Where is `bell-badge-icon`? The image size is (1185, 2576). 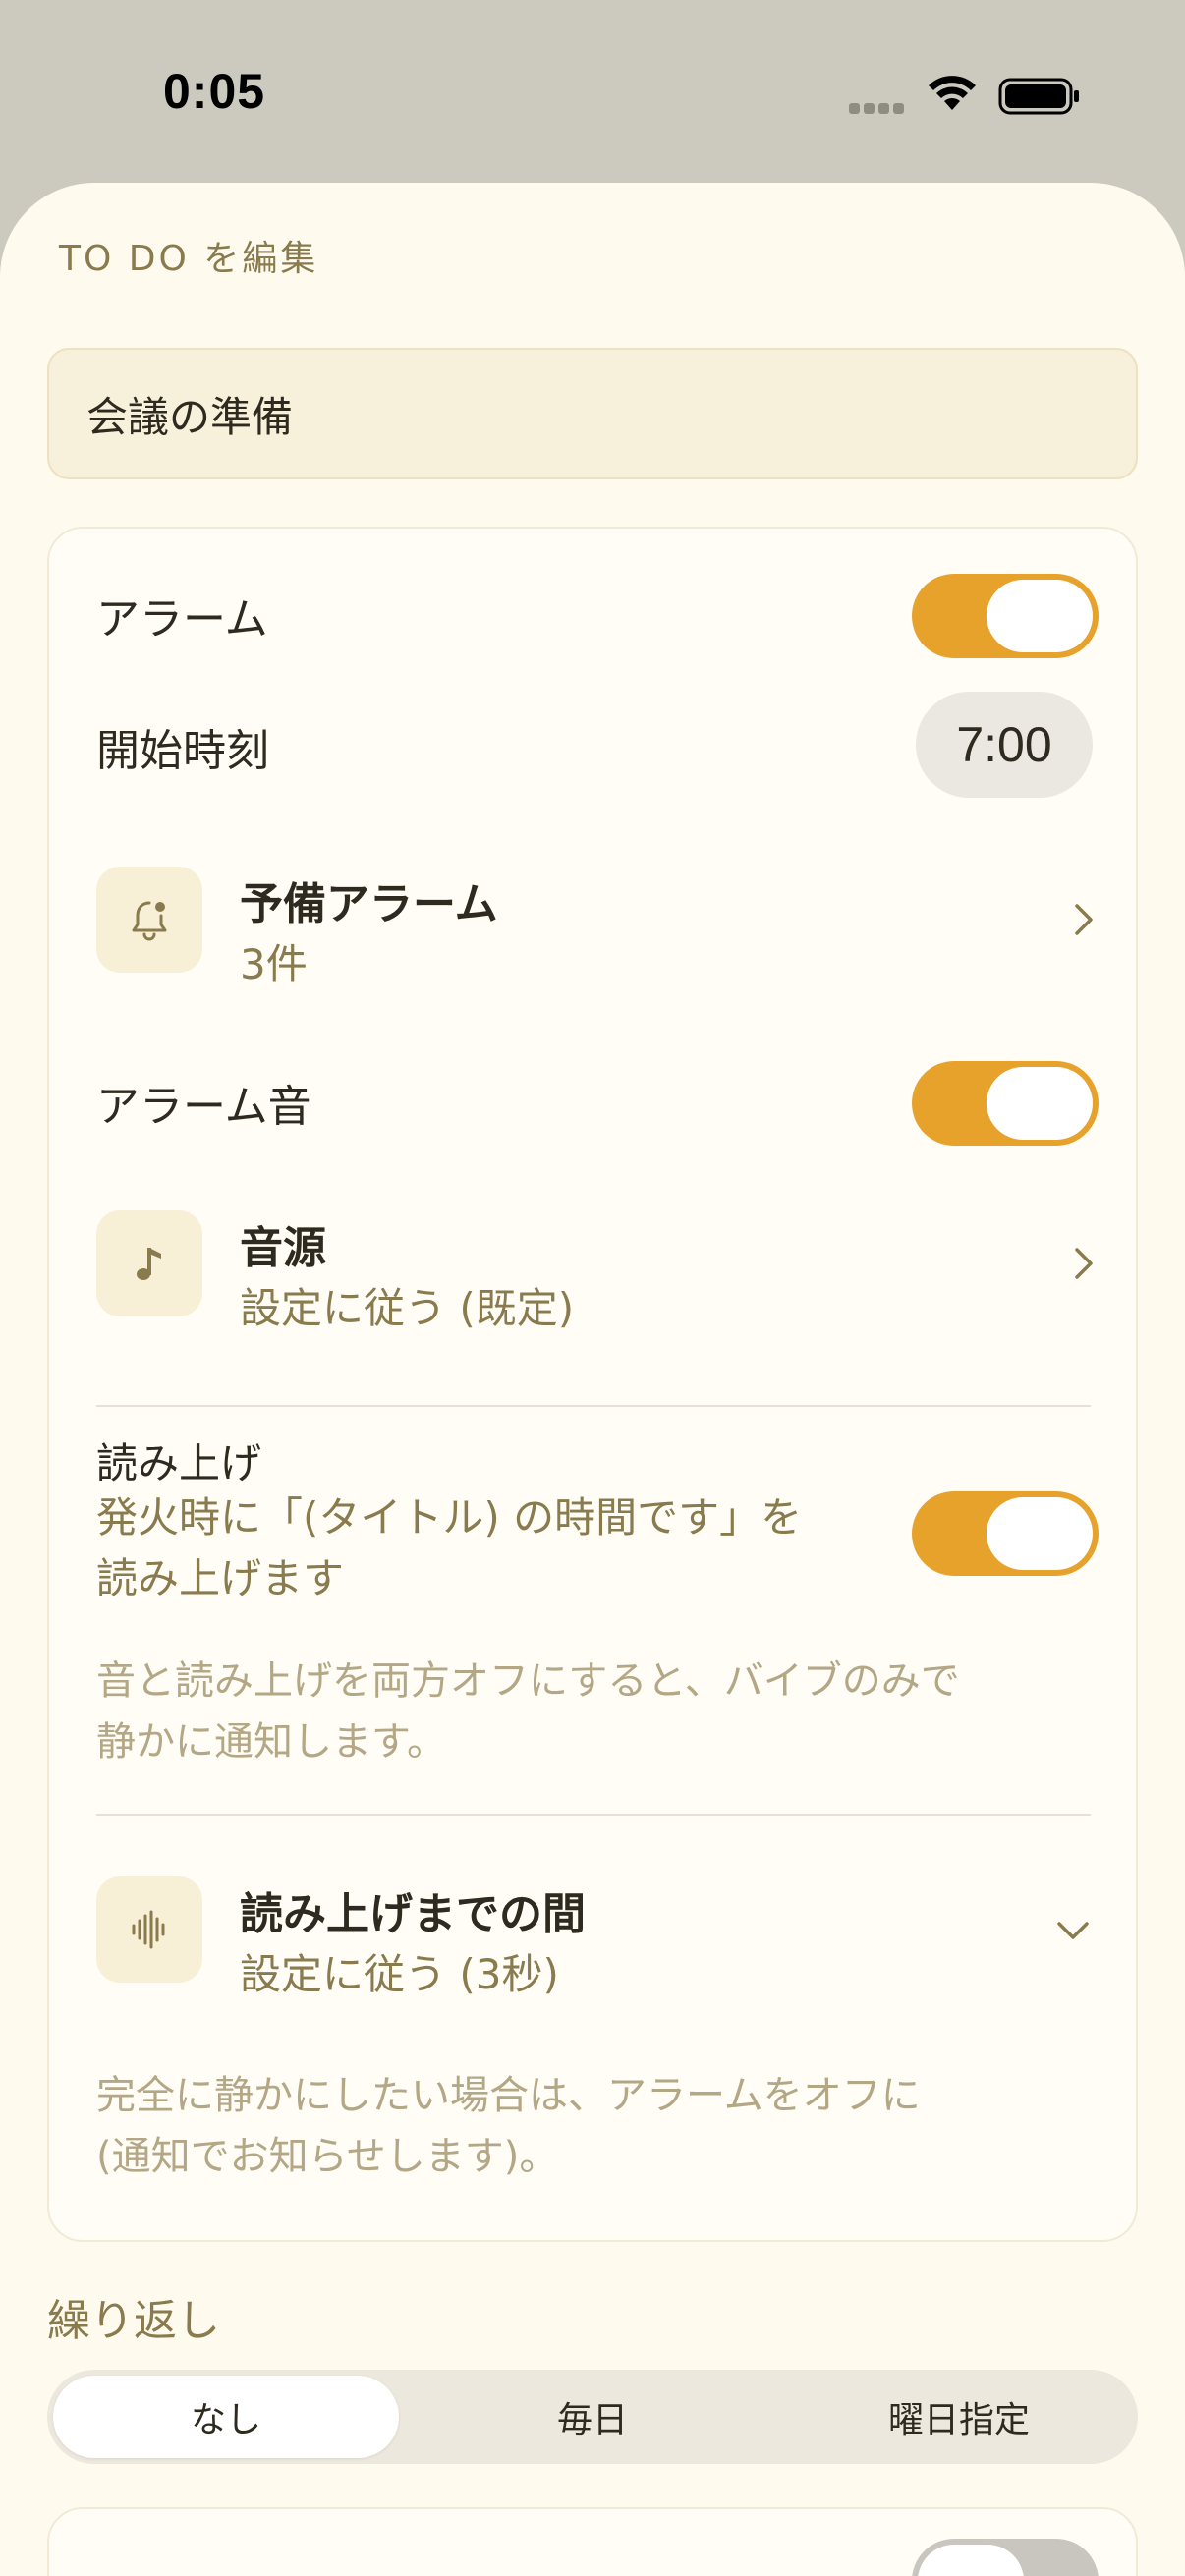 bell-badge-icon is located at coordinates (150, 921).